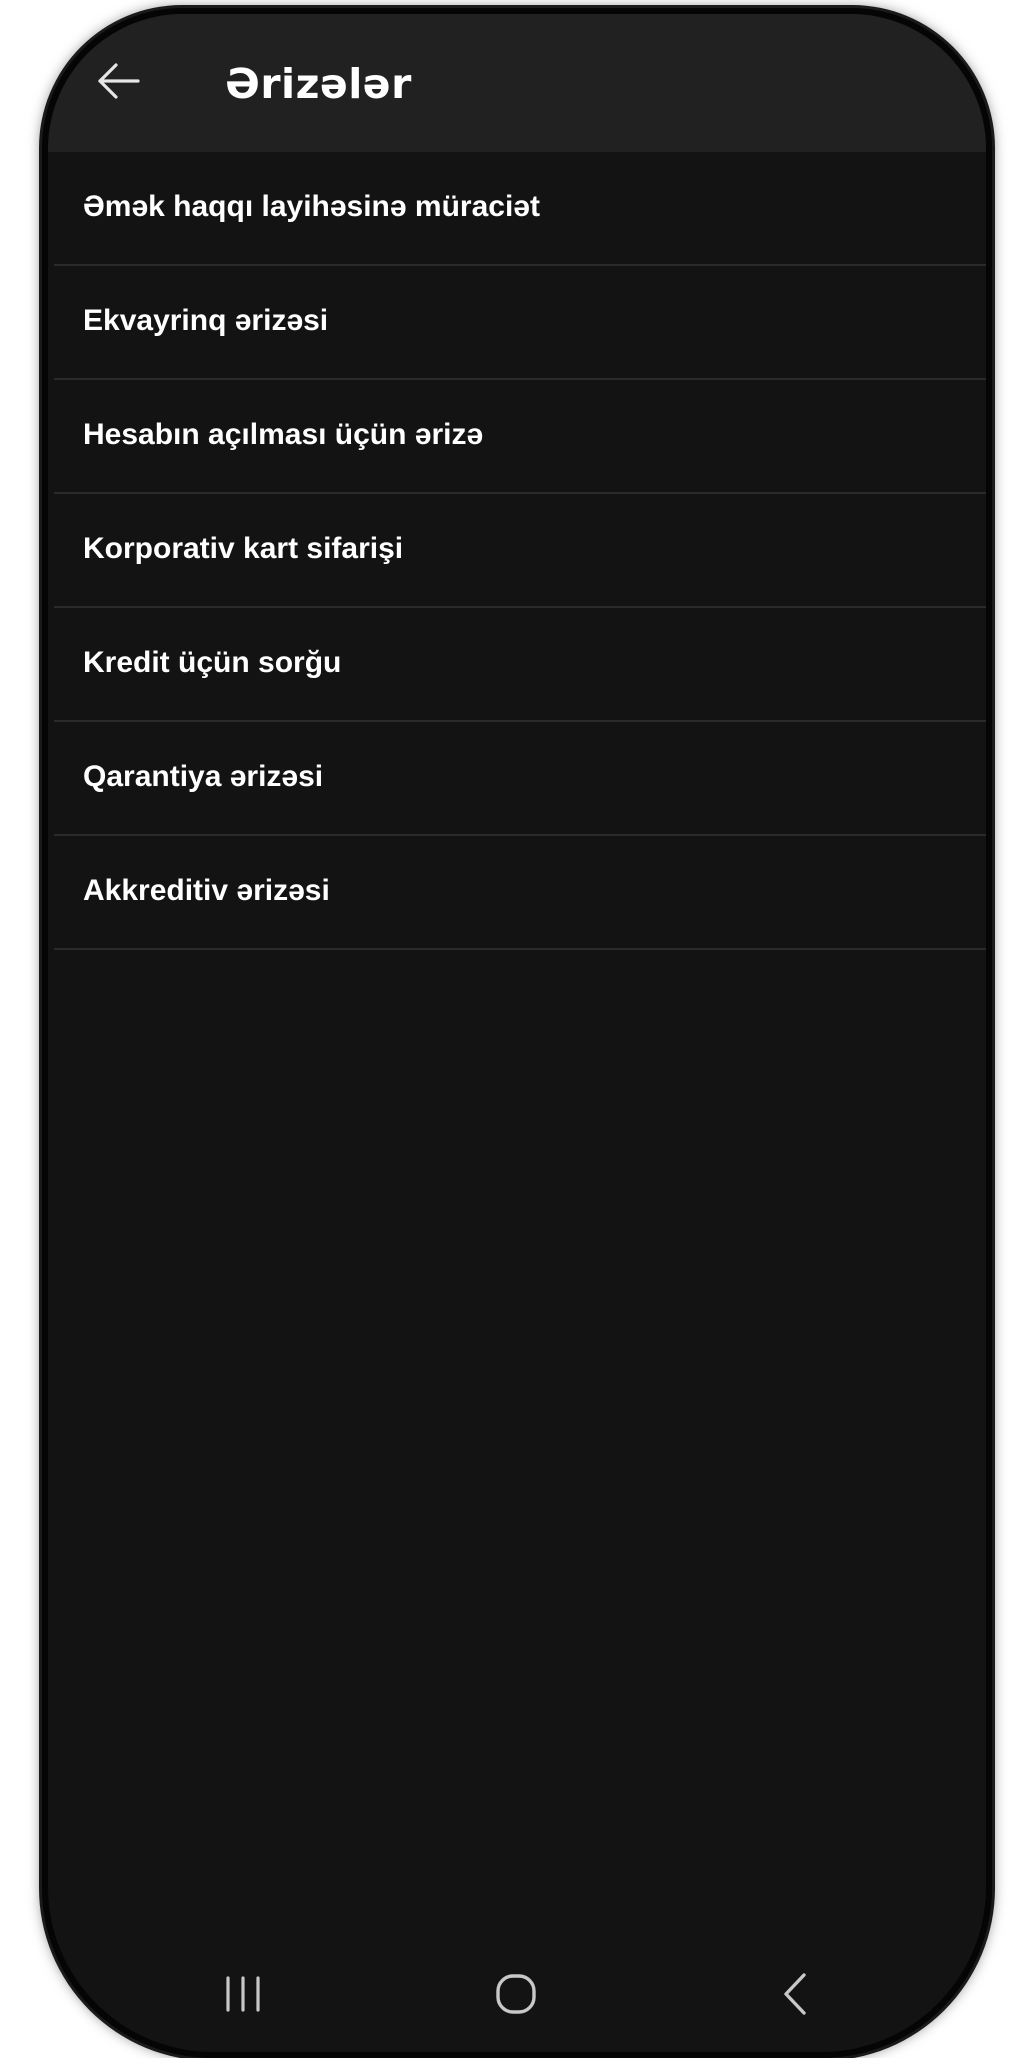 This screenshot has height=2058, width=1030. Describe the element at coordinates (119, 81) in the screenshot. I see `arrow-left-icon` at that location.